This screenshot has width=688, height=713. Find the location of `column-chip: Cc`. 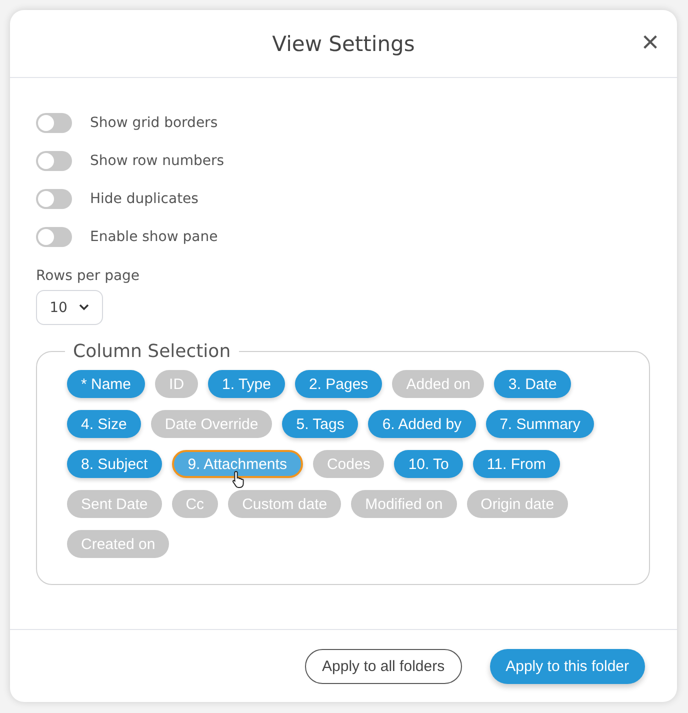

column-chip: Cc is located at coordinates (195, 504).